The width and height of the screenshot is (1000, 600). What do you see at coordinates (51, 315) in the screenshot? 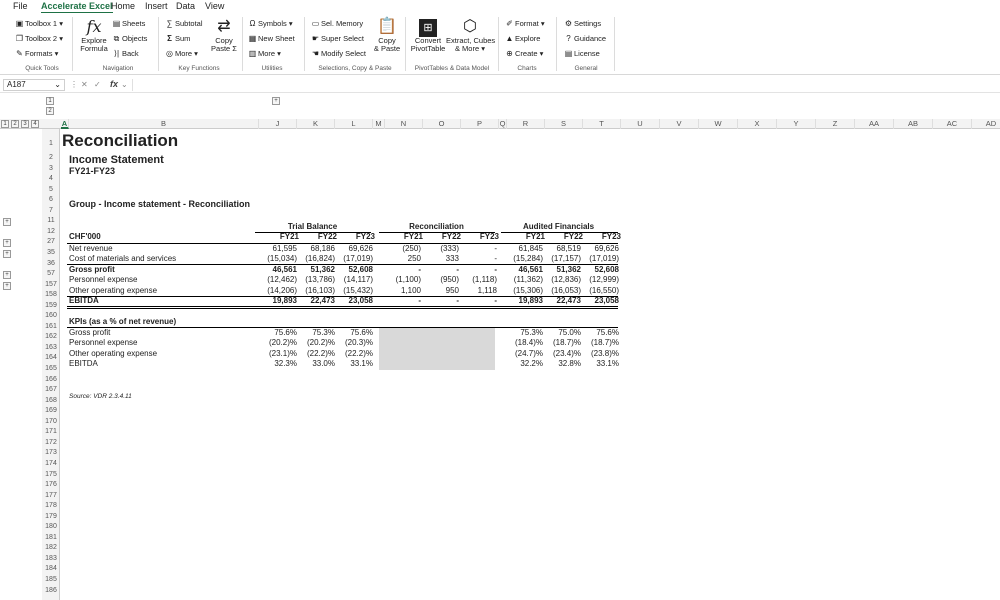
I see `row-number: 160` at bounding box center [51, 315].